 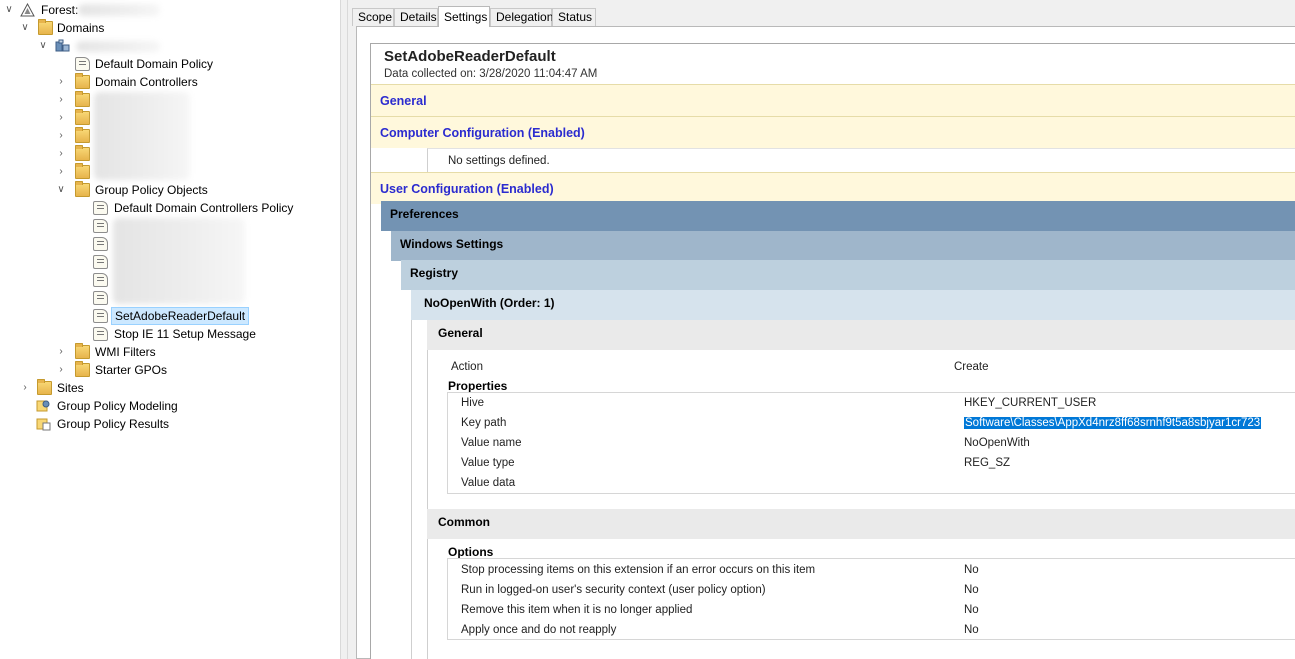 What do you see at coordinates (871, 443) in the screenshot?
I see `properties-box` at bounding box center [871, 443].